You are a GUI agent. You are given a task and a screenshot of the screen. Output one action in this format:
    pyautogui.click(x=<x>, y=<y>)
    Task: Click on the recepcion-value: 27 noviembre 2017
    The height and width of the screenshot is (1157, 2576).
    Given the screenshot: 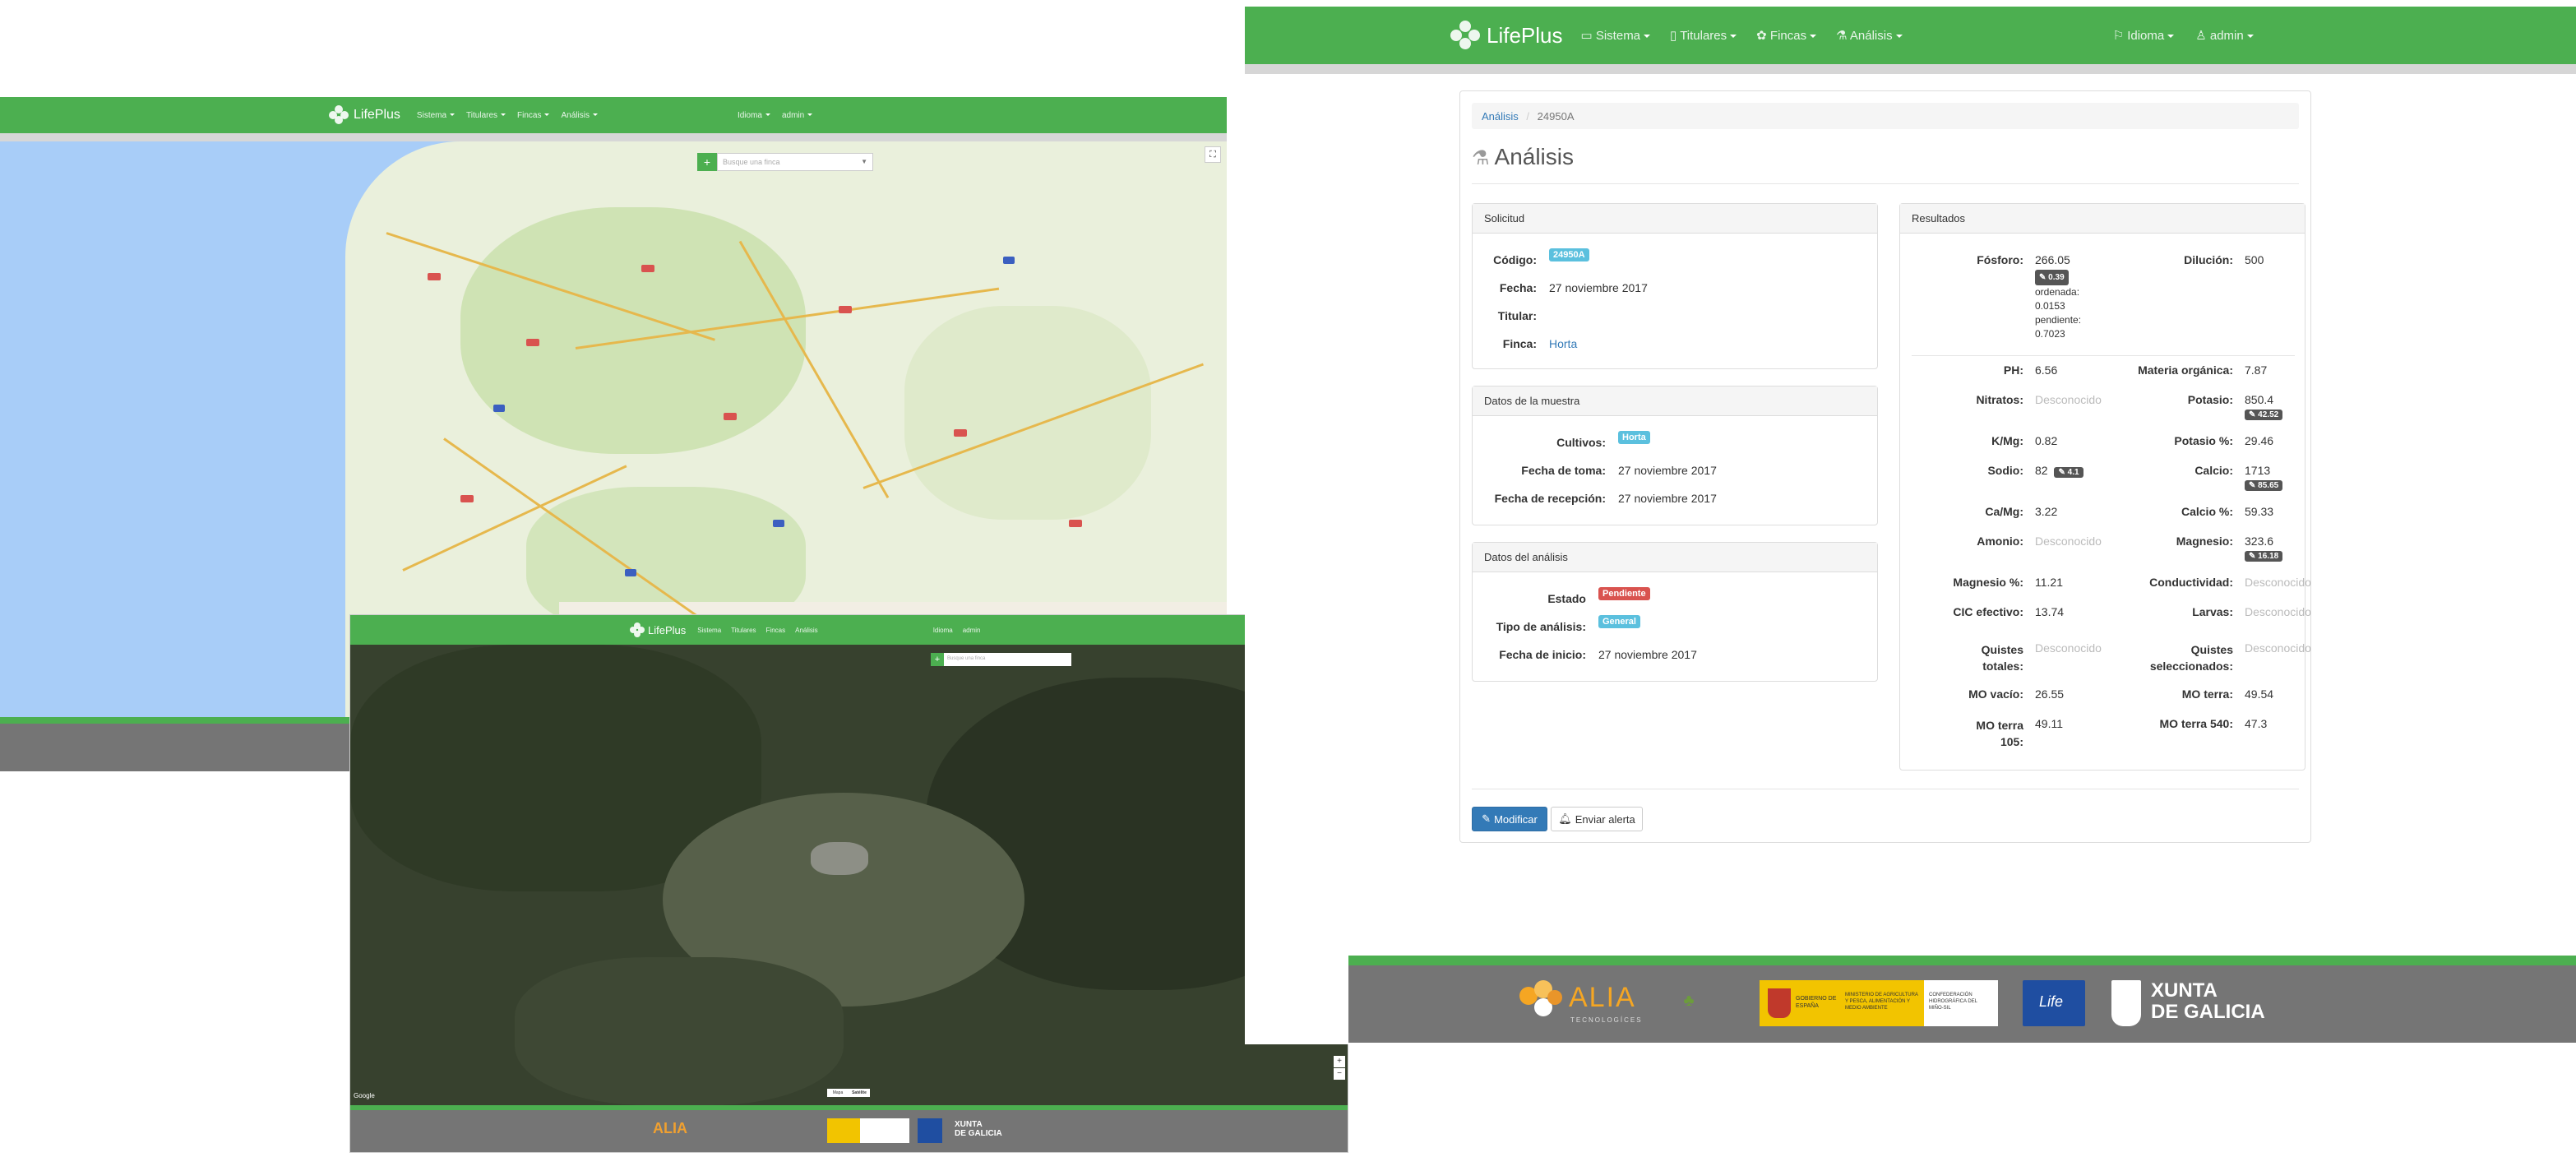 What is the action you would take?
    pyautogui.click(x=1667, y=498)
    